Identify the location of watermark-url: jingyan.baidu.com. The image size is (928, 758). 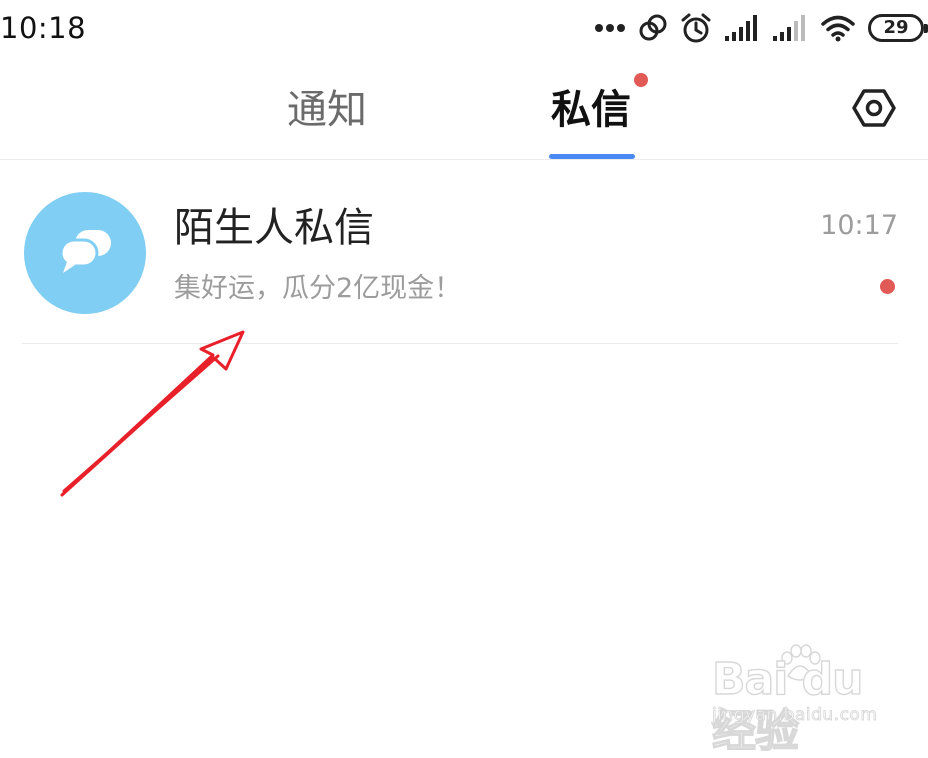
(795, 715).